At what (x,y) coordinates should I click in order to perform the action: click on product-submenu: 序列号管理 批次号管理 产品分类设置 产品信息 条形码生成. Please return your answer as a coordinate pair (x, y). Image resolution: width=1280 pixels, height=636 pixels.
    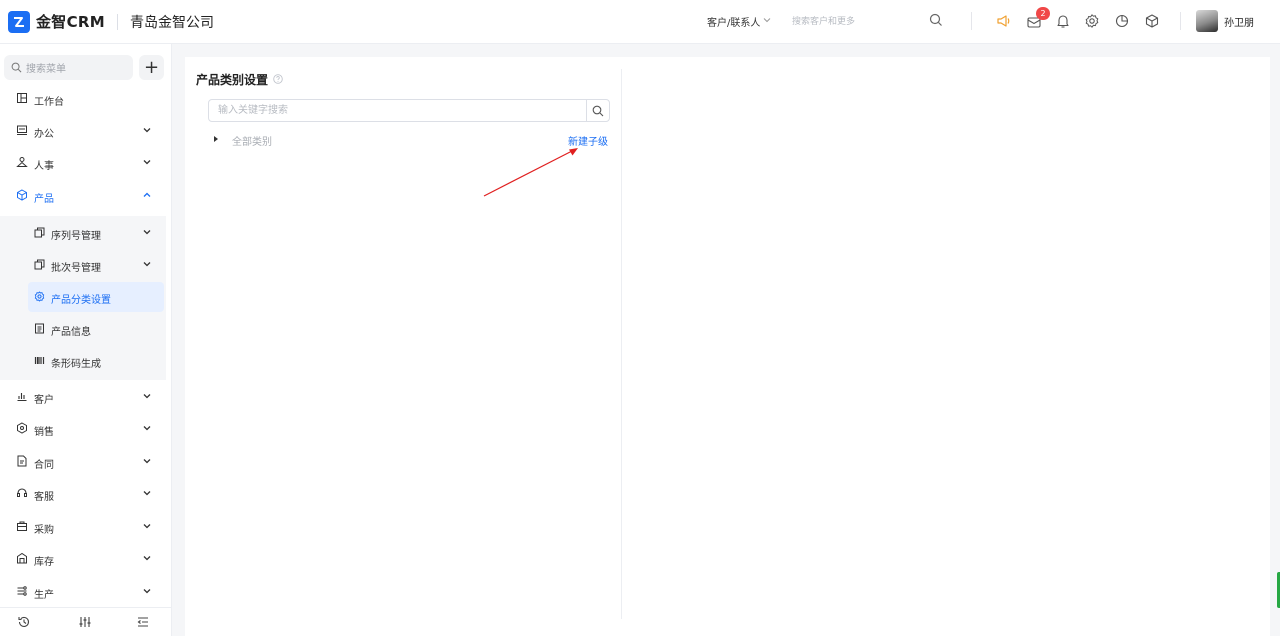
    Looking at the image, I should click on (83, 298).